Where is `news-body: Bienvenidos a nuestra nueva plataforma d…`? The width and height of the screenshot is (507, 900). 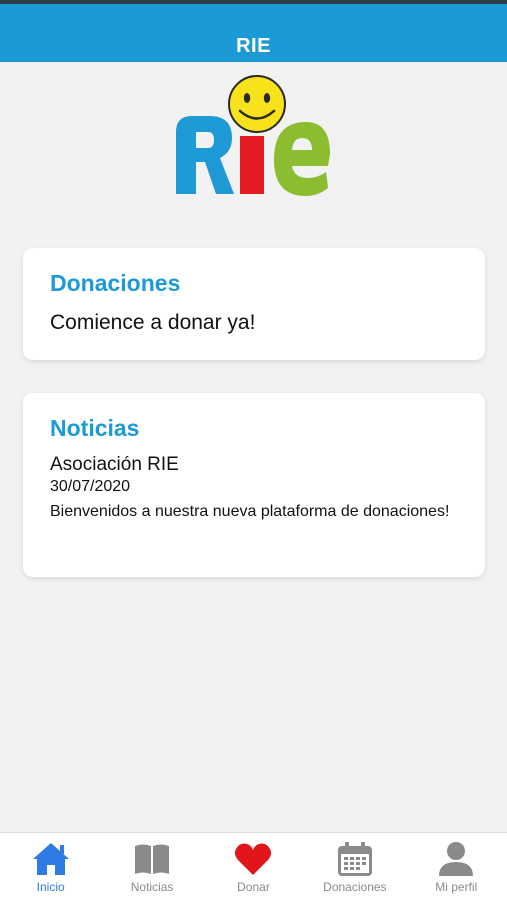 news-body: Bienvenidos a nuestra nueva plataforma d… is located at coordinates (250, 511).